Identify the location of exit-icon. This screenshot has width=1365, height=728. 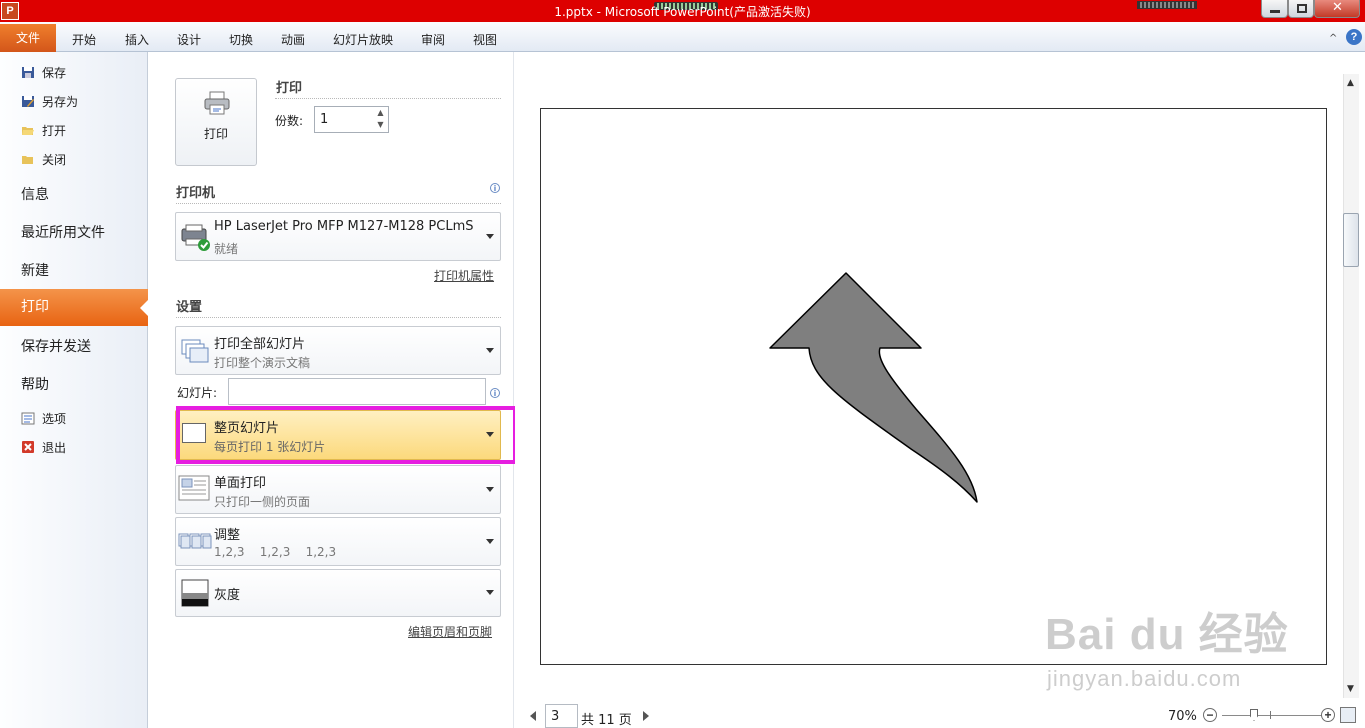
(28, 447).